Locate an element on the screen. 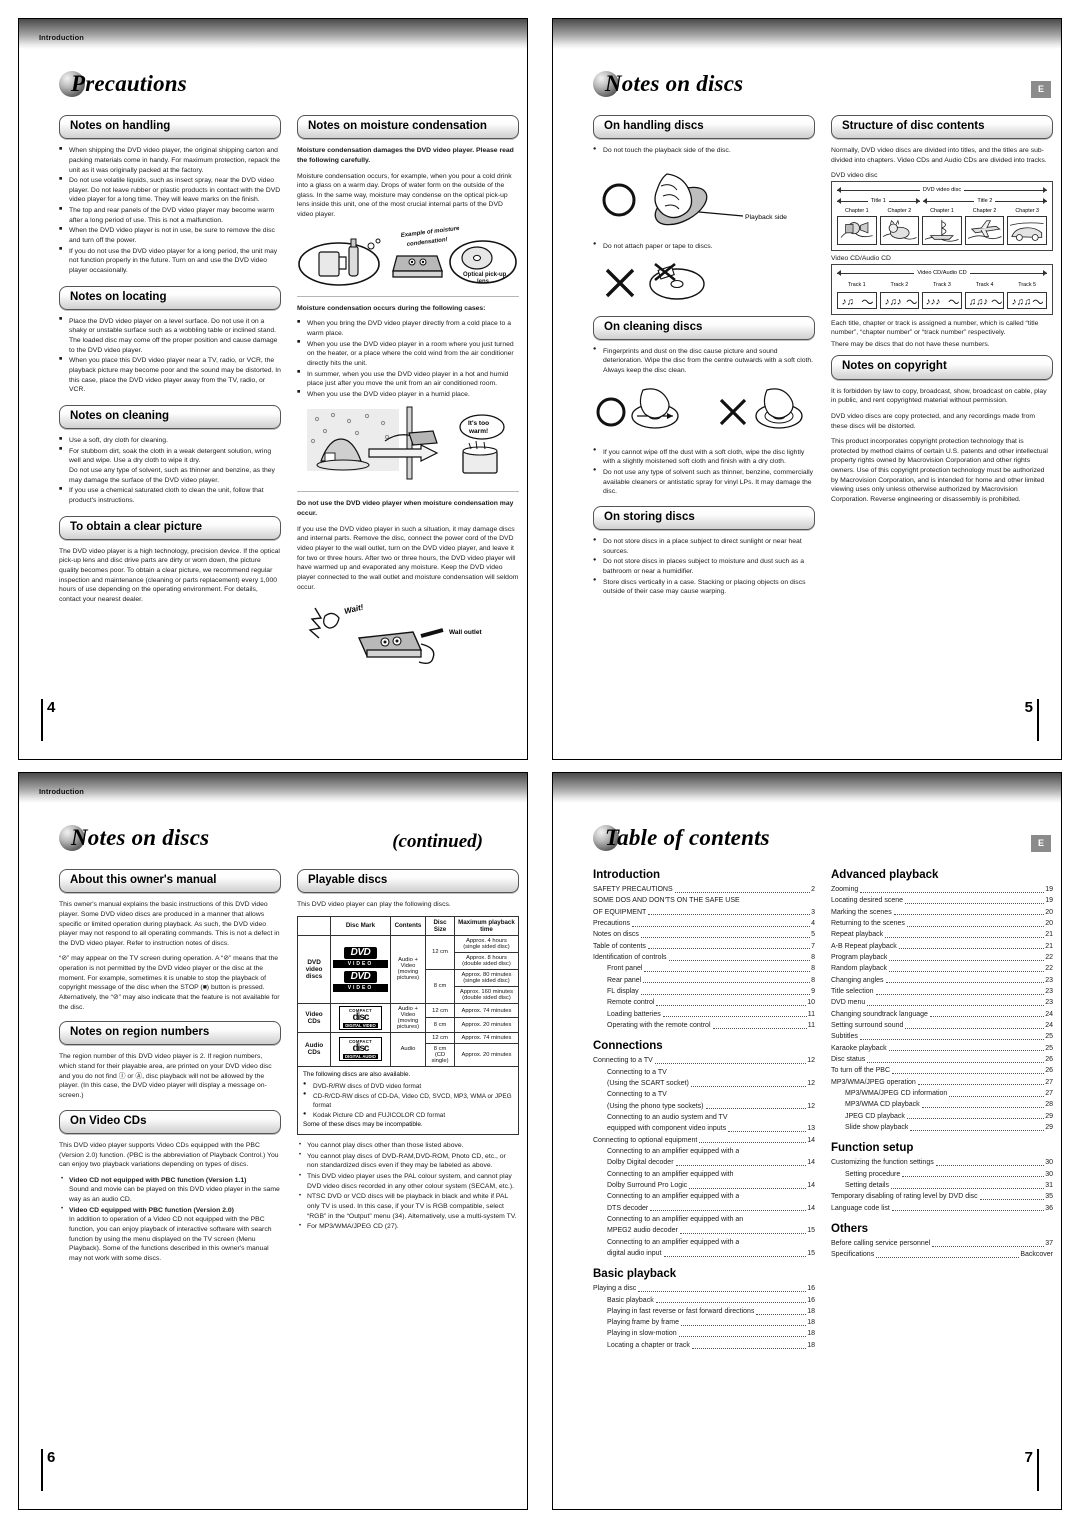 The width and height of the screenshot is (1080, 1528). also-available-title: The following discs are also available. is located at coordinates (357, 1074).